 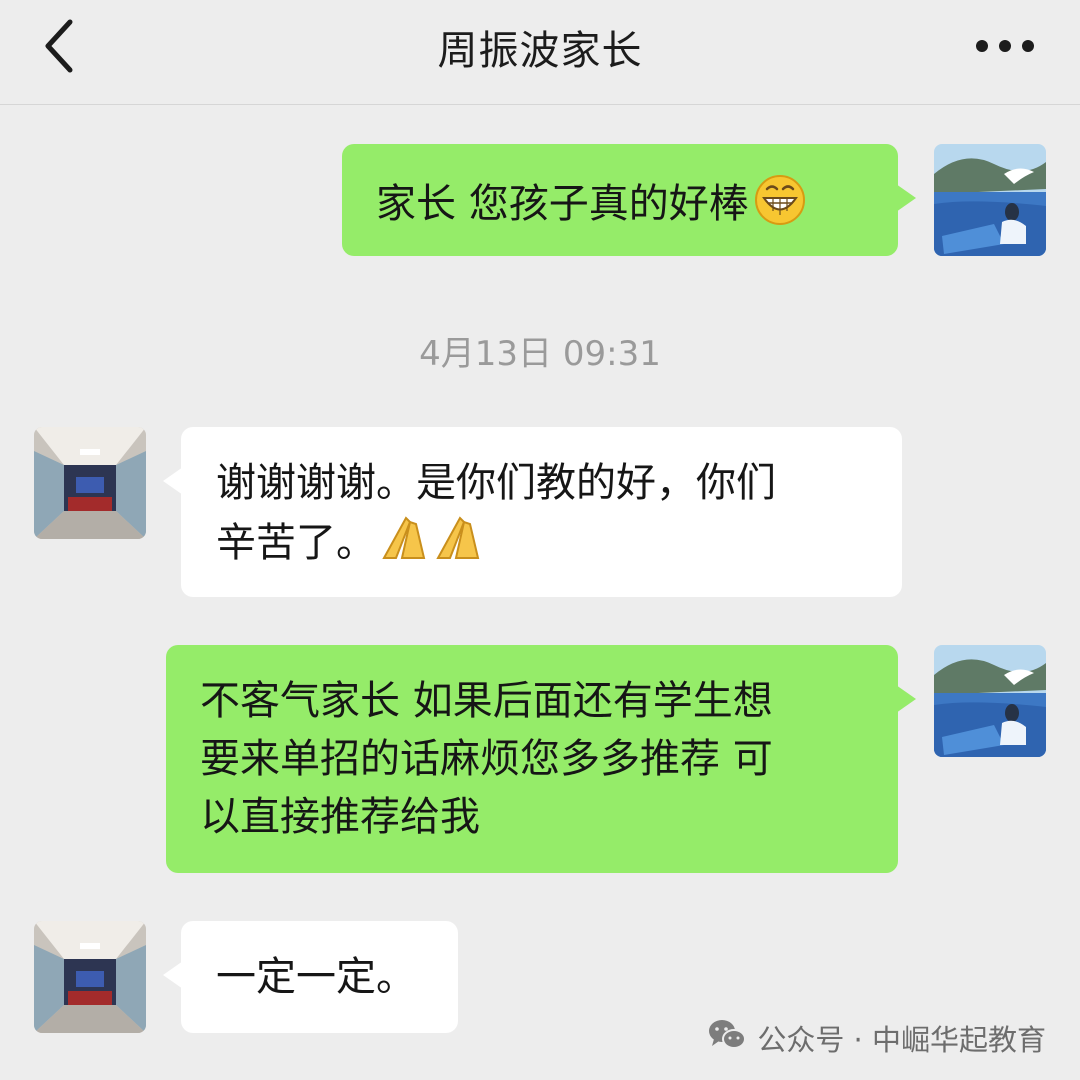 I want to click on message-text-line: 以直接推荐给我, so click(x=340, y=817).